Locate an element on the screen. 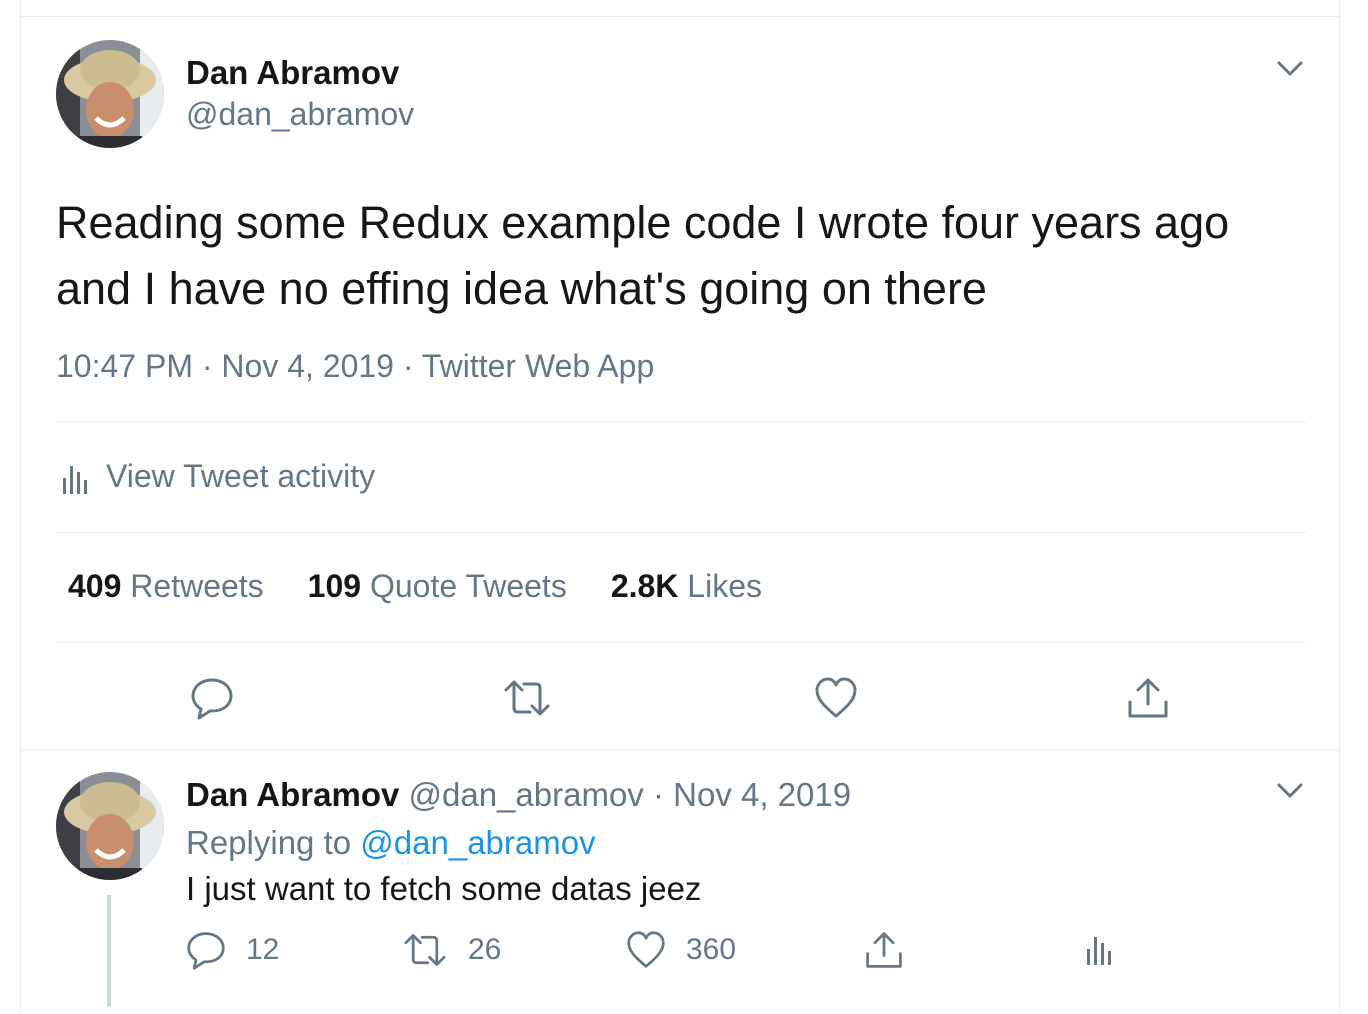 Image resolution: width=1368 pixels, height=1014 pixels. top-divider is located at coordinates (680, 16).